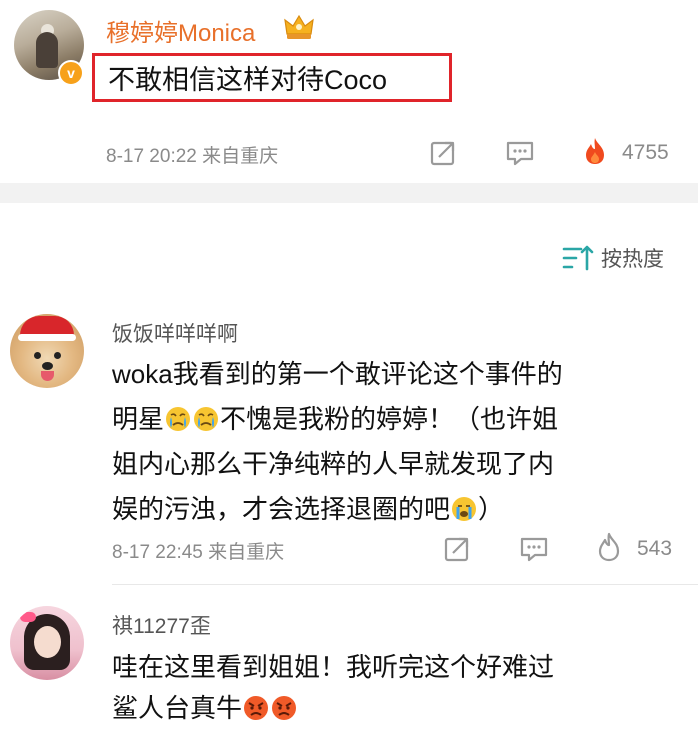  Describe the element at coordinates (180, 30) in the screenshot. I see `post-author-name: 穆婷婷Monica` at that location.